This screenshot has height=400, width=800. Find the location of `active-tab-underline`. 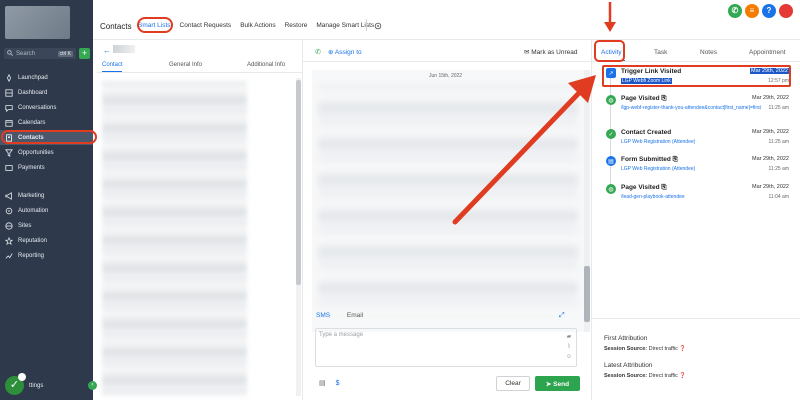

active-tab-underline is located at coordinates (112, 71).